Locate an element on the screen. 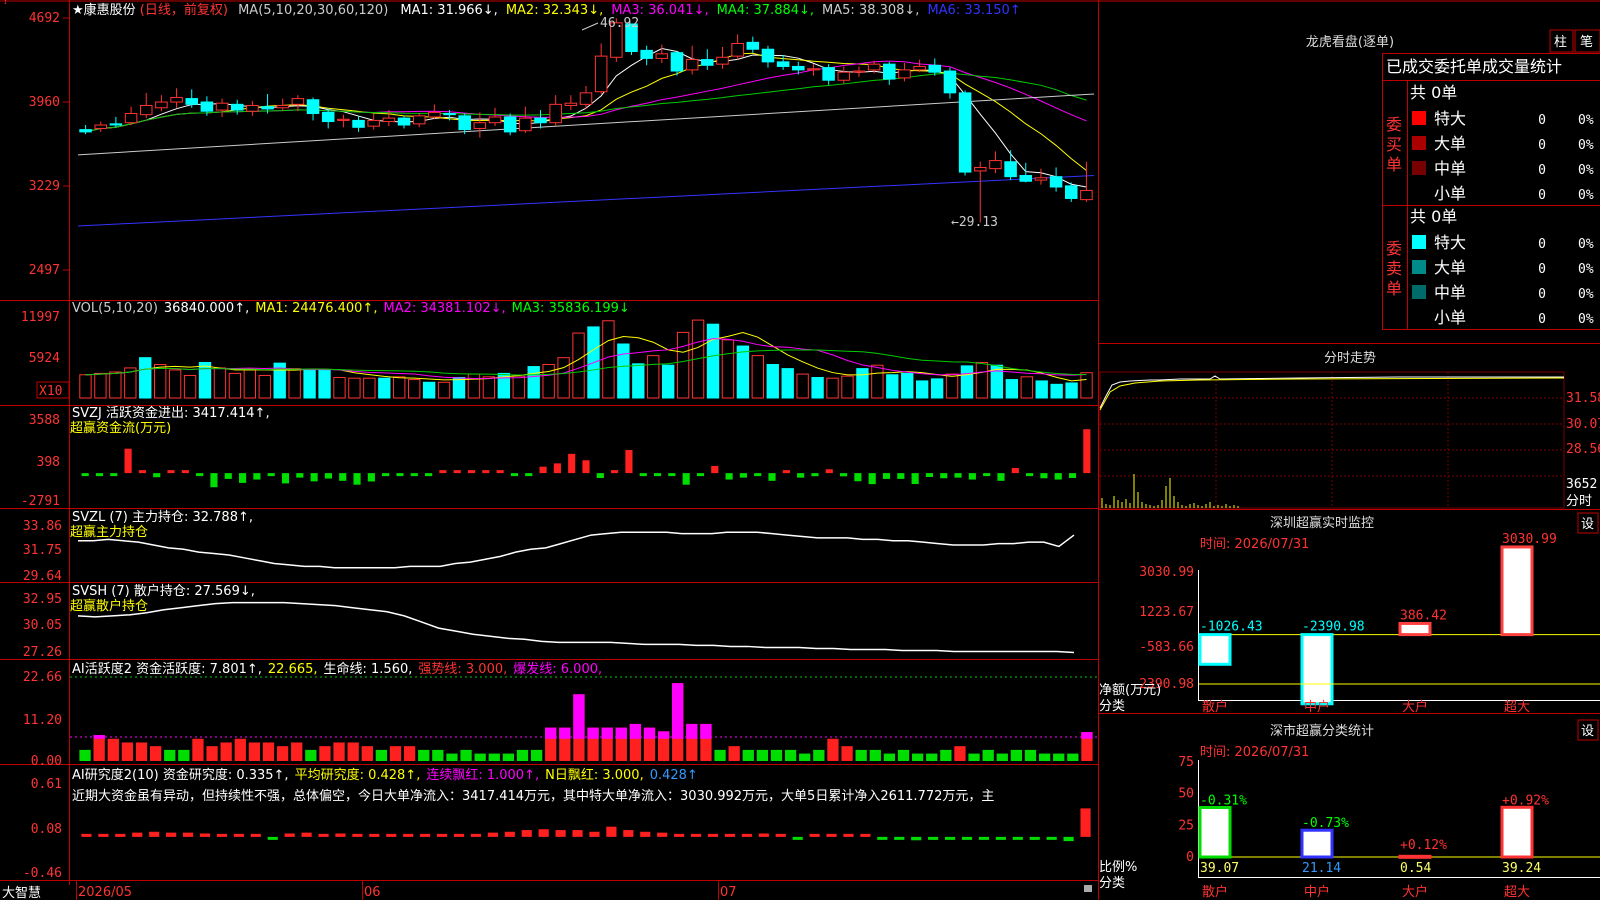 The height and width of the screenshot is (900, 1600). chart-mode: (日线，前复权) is located at coordinates (184, 10).